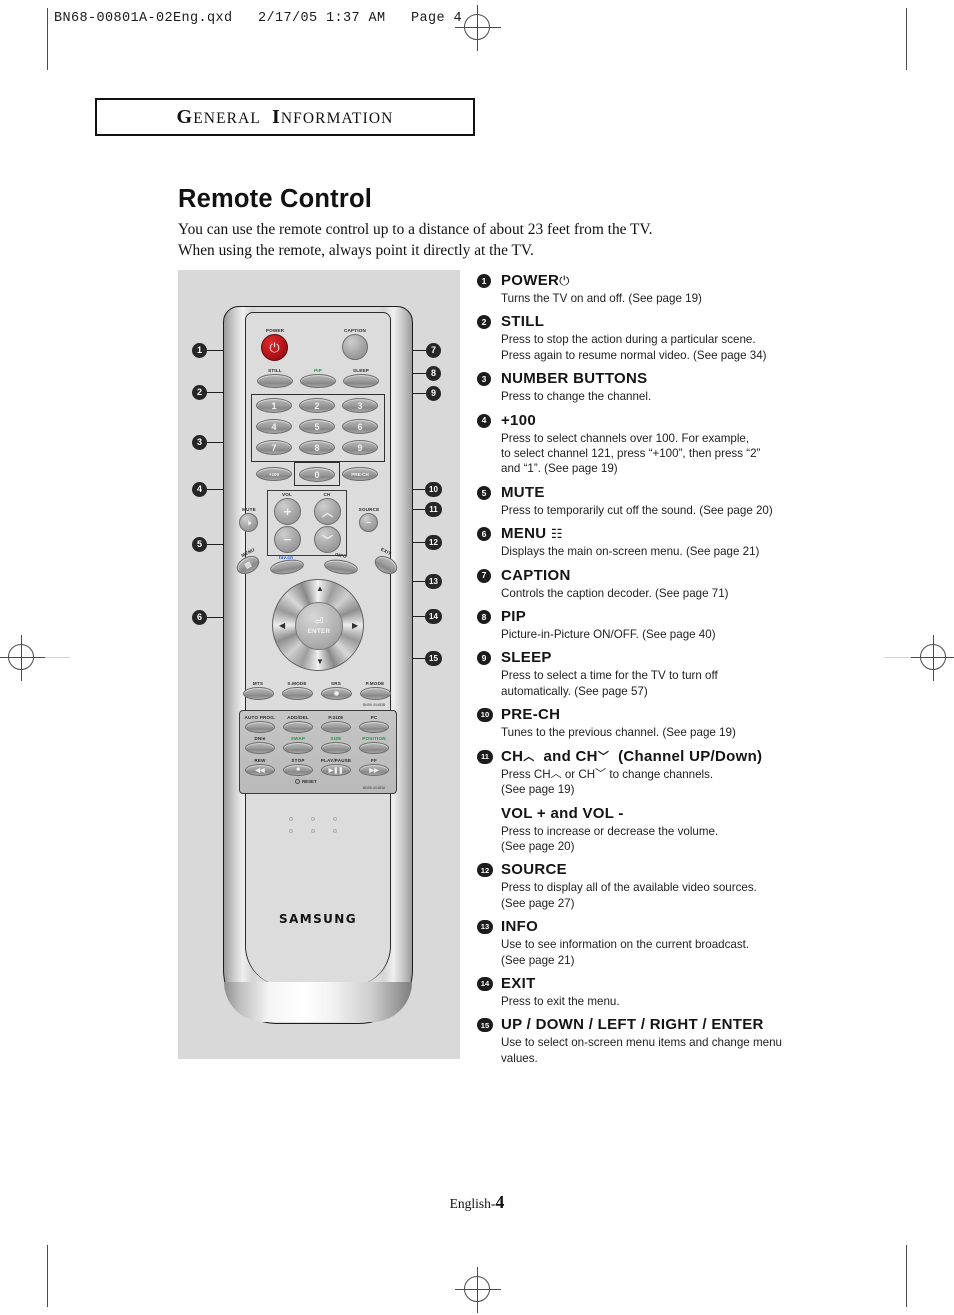  I want to click on pc-label: PC, so click(374, 717).